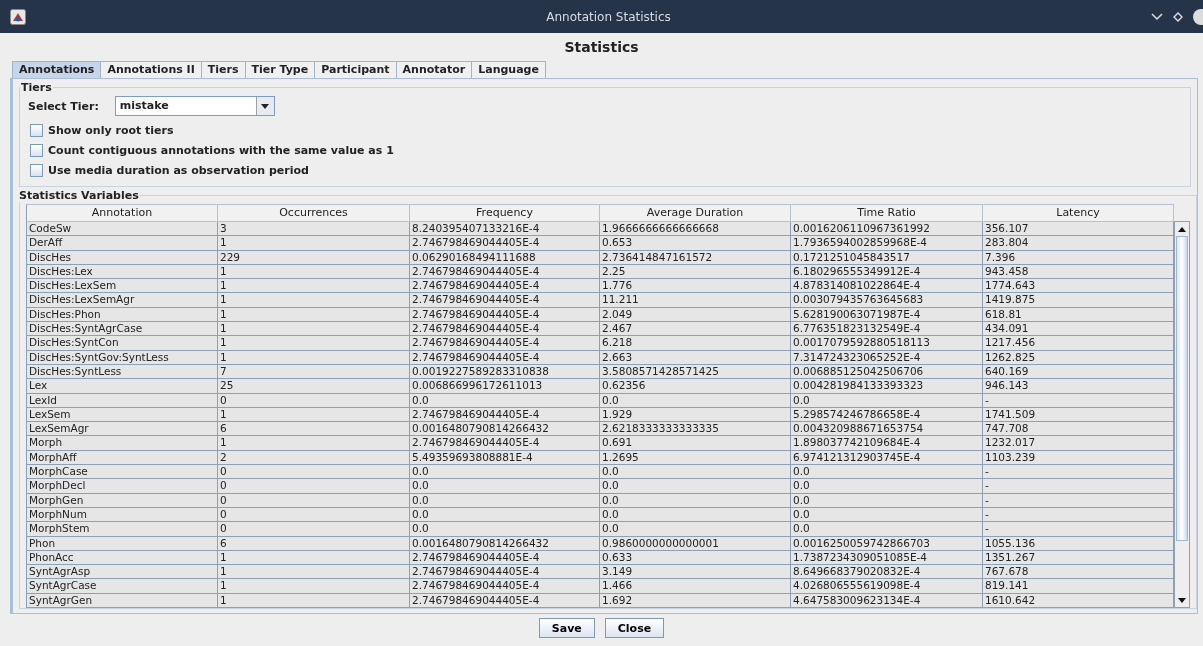 The image size is (1203, 646). I want to click on select-label: Select Tier:, so click(63, 106).